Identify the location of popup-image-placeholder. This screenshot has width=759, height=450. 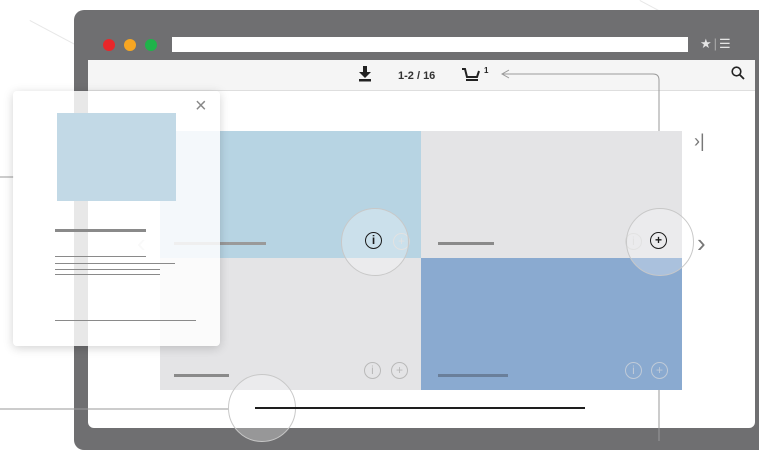
(116, 157).